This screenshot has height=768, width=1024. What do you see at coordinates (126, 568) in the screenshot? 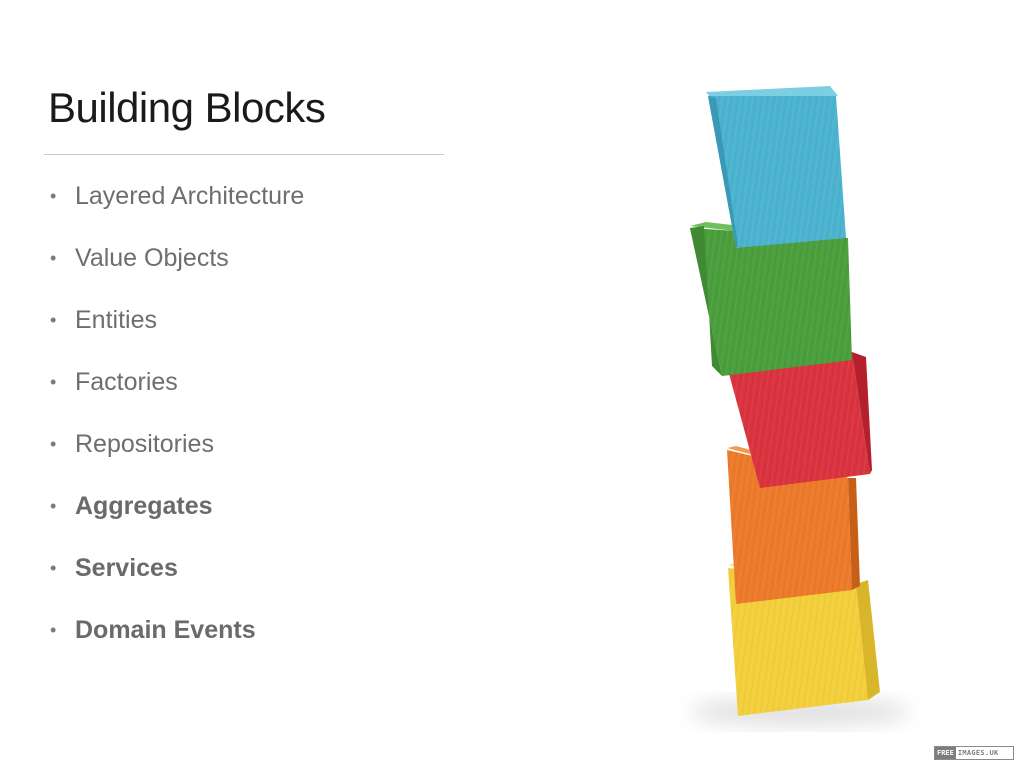
I see `bullet-text: Services` at bounding box center [126, 568].